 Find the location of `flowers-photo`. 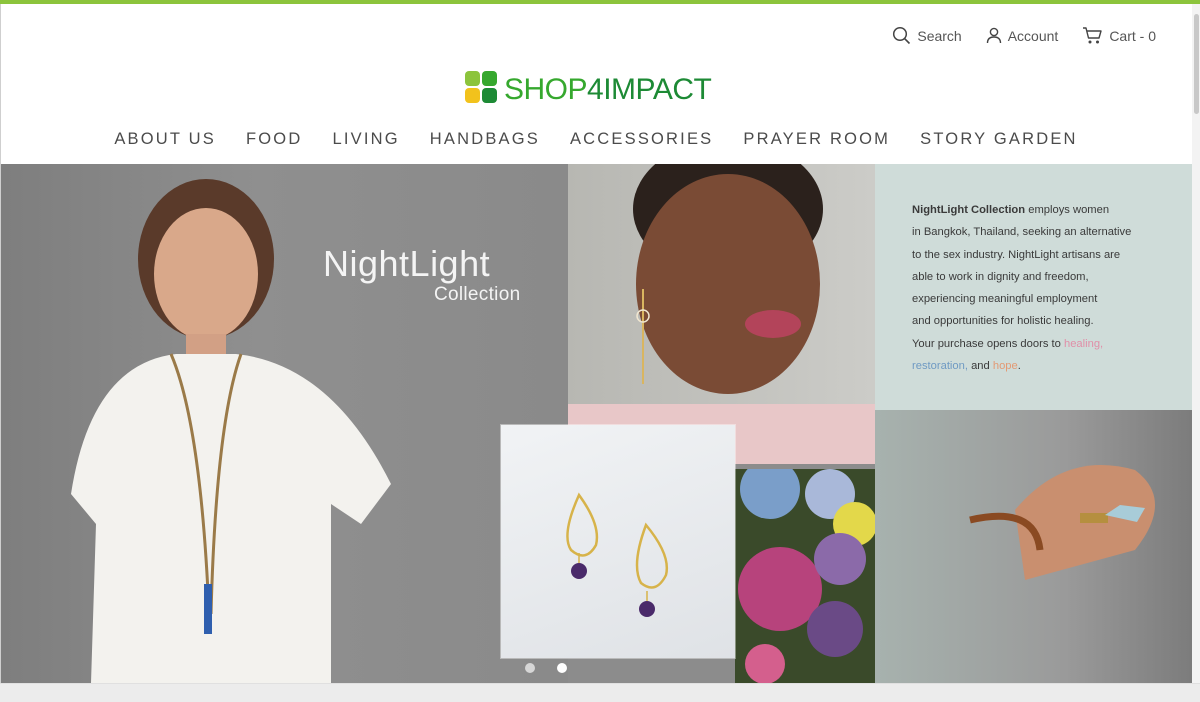

flowers-photo is located at coordinates (805, 576).